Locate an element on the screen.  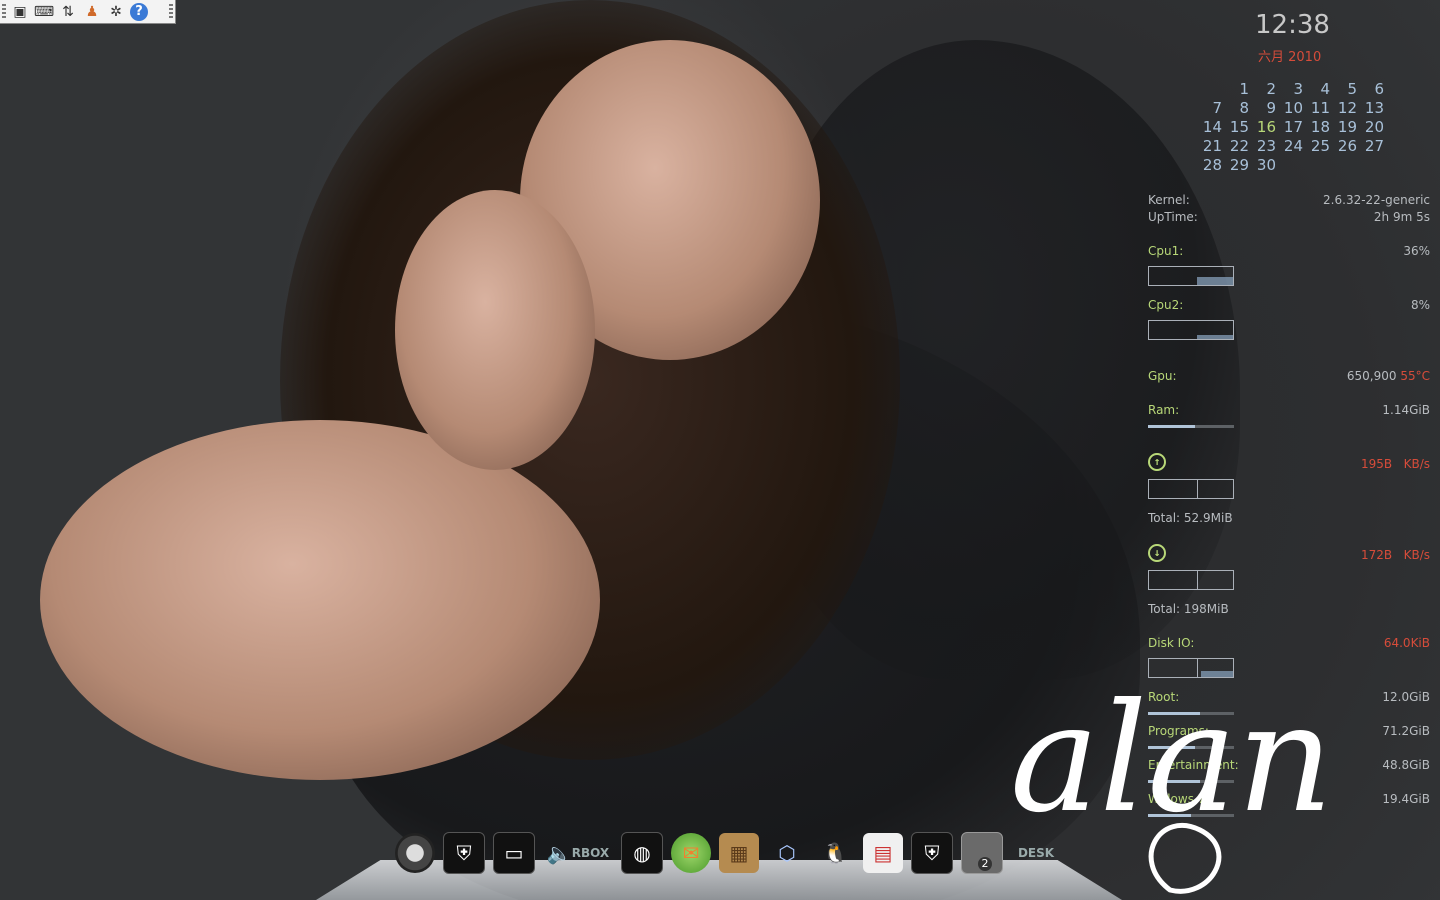
dock-label-rbox: RBOX is located at coordinates (590, 852).